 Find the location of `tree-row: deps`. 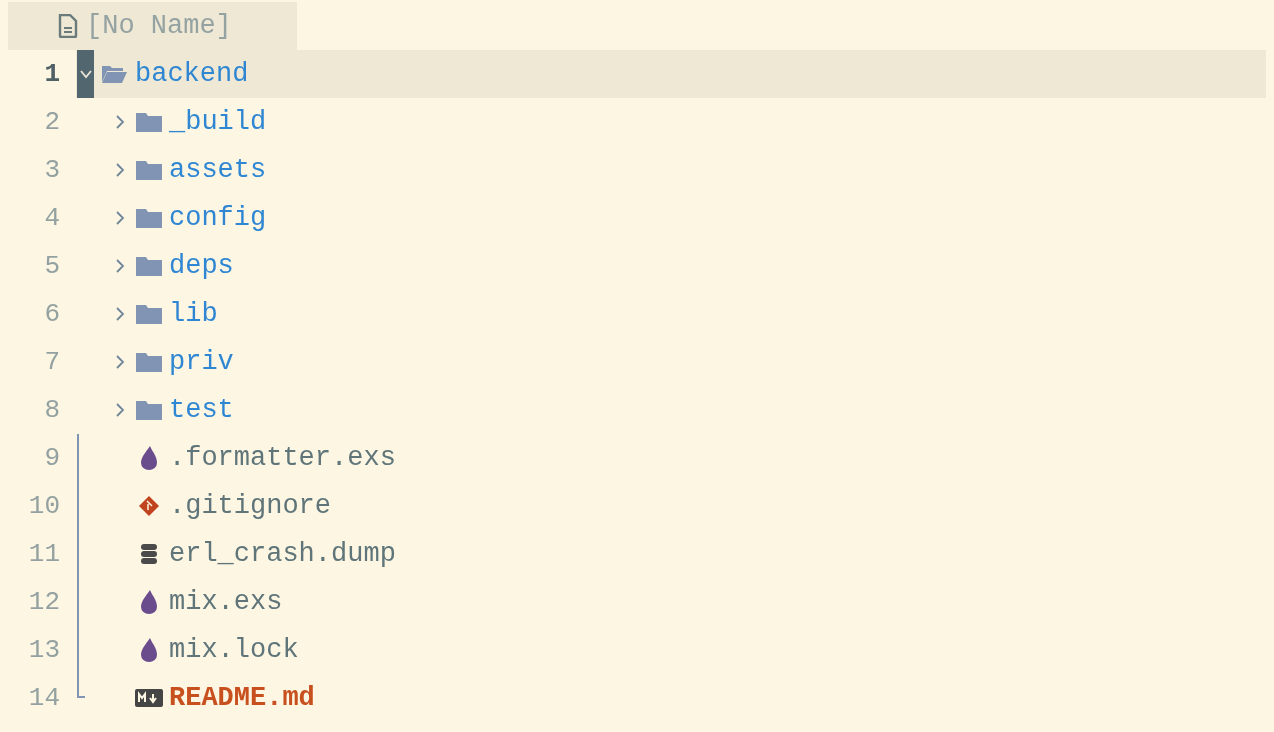

tree-row: deps is located at coordinates (671, 266).